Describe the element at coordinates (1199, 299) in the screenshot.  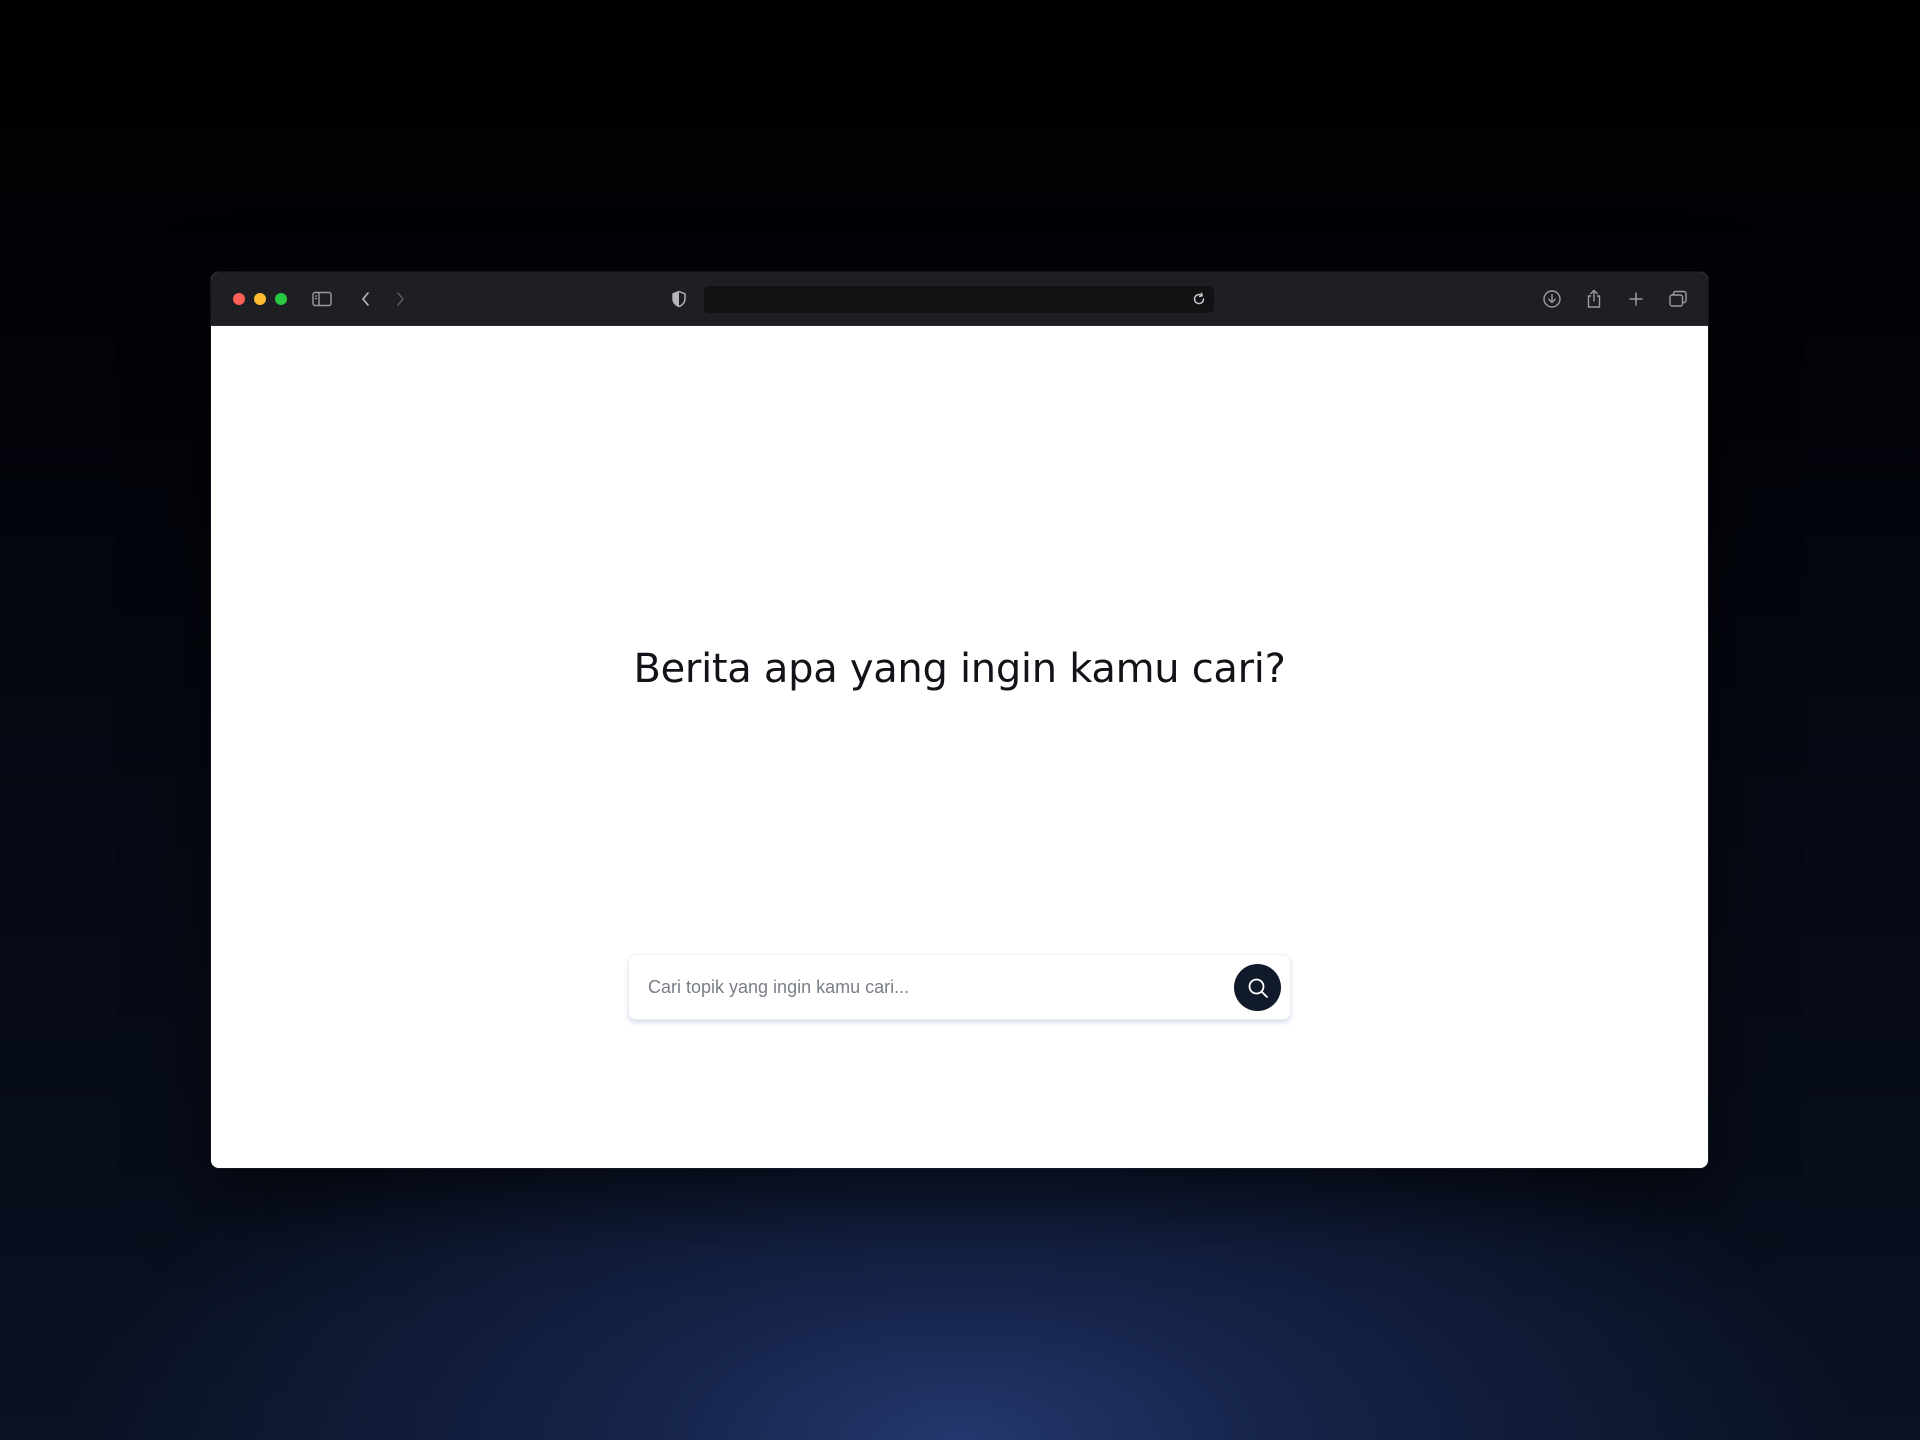
I see `reload-icon` at that location.